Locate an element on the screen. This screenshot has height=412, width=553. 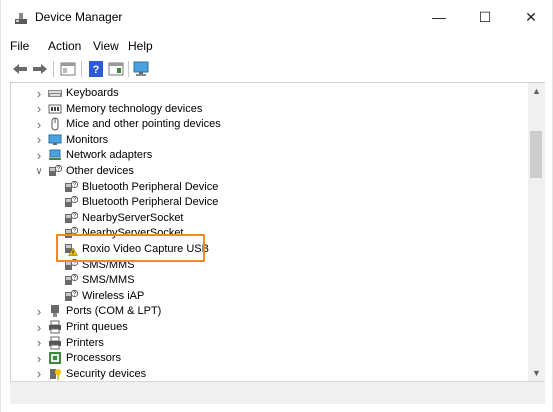
minimize-button: — is located at coordinates (439, 17).